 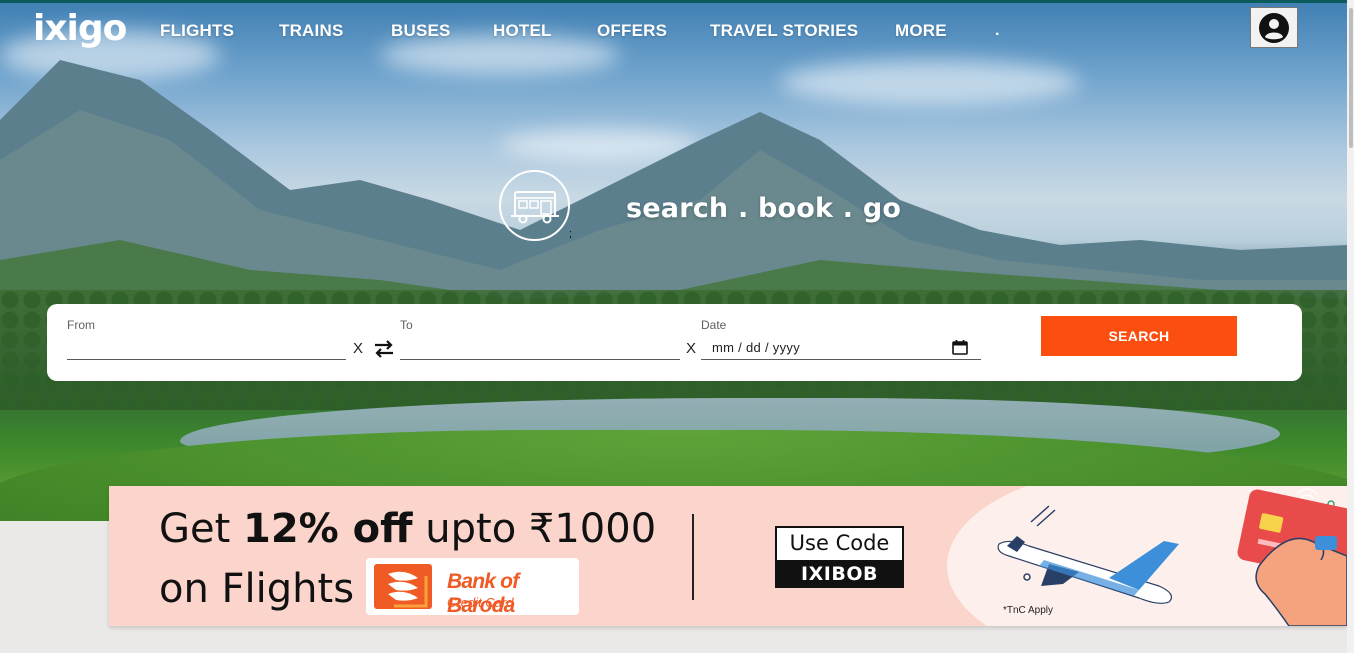 What do you see at coordinates (921, 31) in the screenshot?
I see `nav-more: MORE` at bounding box center [921, 31].